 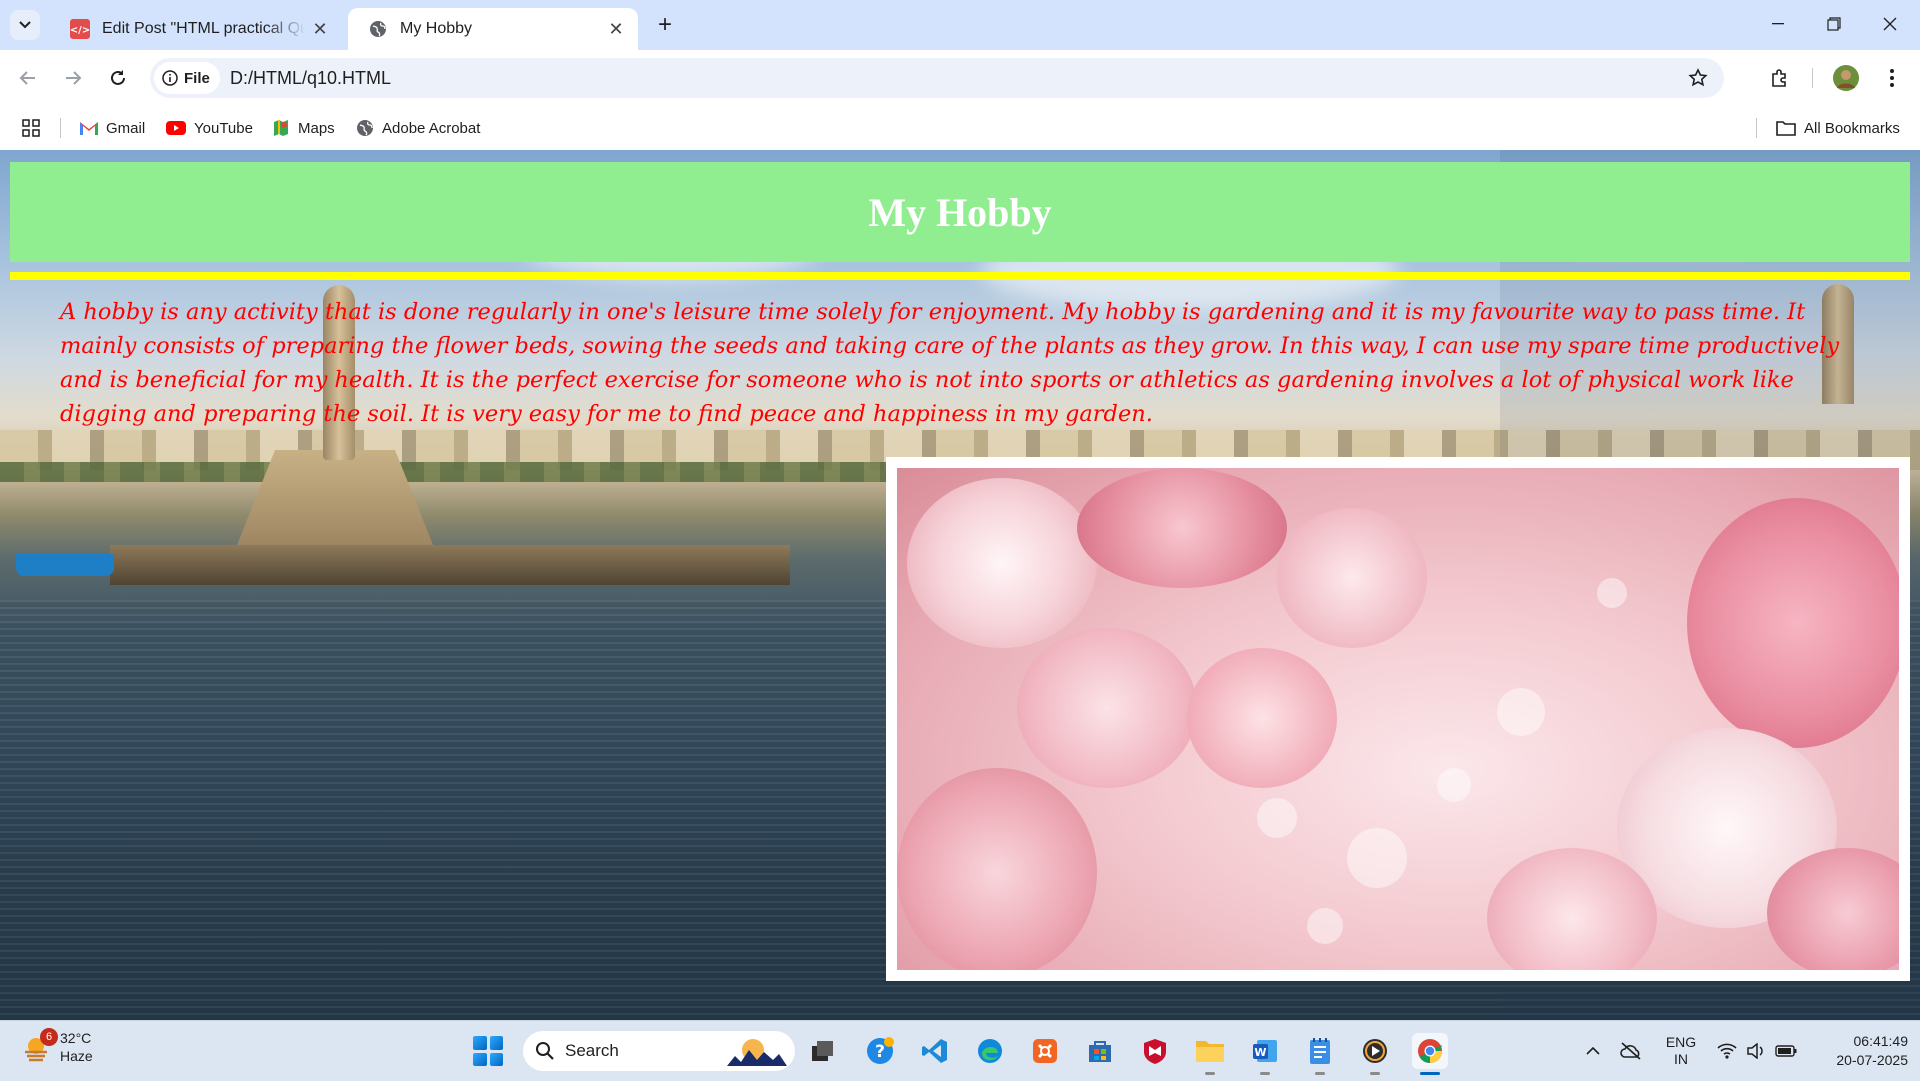 What do you see at coordinates (187, 78) in the screenshot?
I see `site-info-chip: File` at bounding box center [187, 78].